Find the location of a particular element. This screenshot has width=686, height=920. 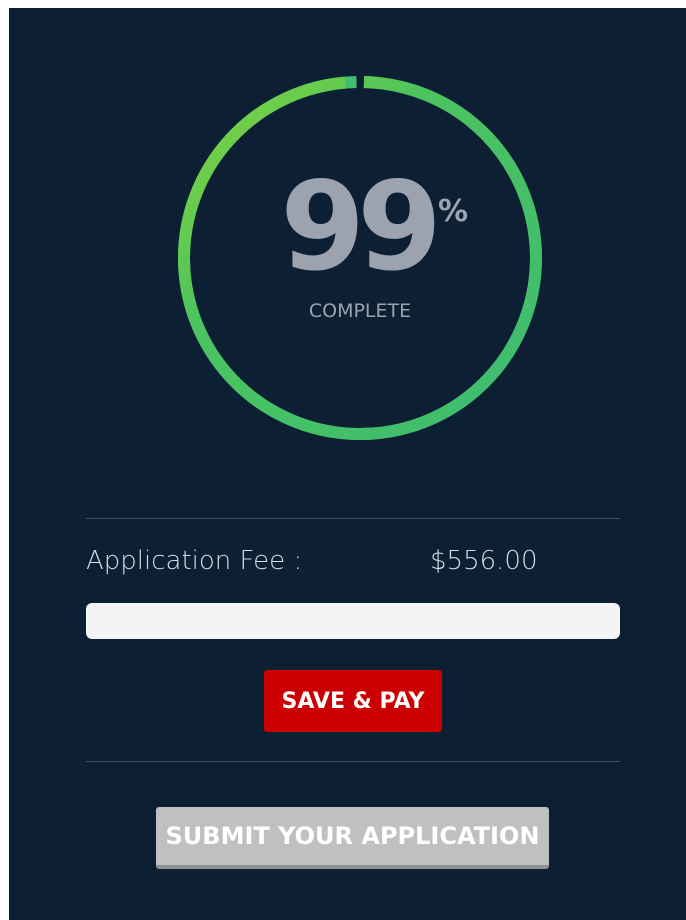

application-fee-amount: $556.00 is located at coordinates (484, 561).